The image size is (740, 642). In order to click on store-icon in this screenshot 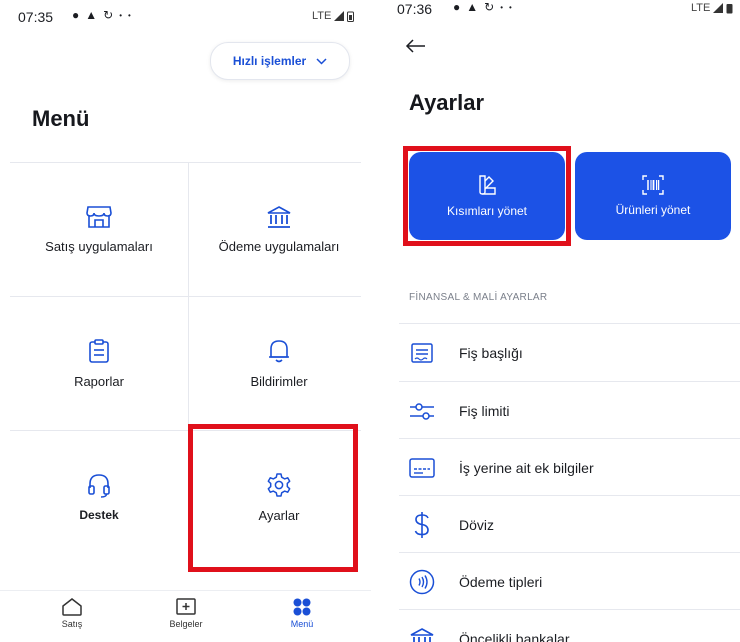, I will do `click(99, 216)`.